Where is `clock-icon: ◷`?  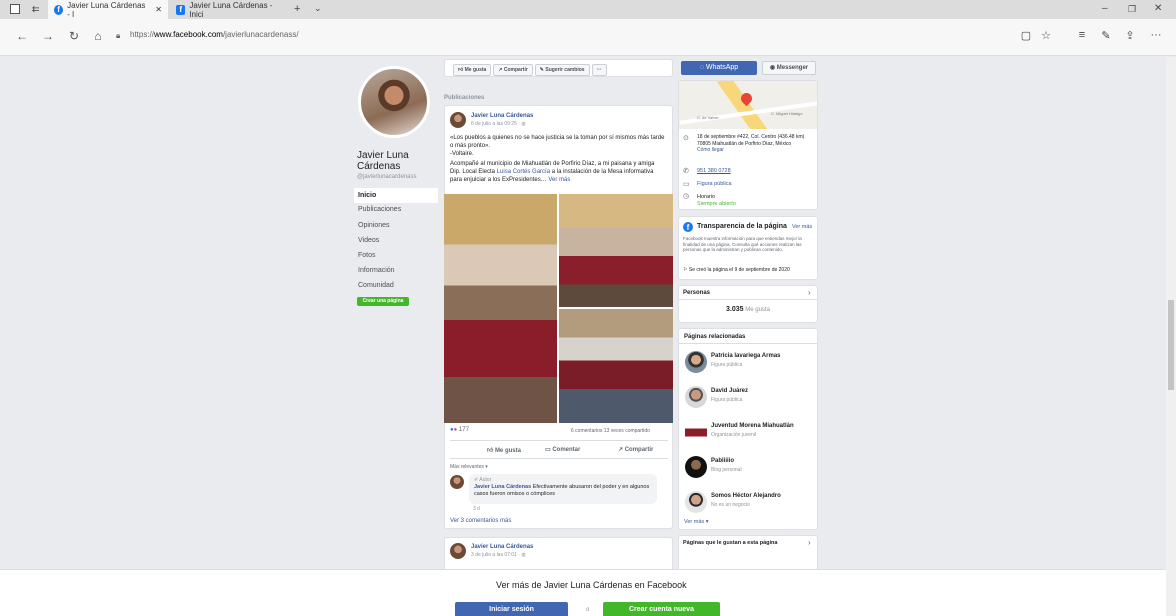
clock-icon: ◷ is located at coordinates (686, 196).